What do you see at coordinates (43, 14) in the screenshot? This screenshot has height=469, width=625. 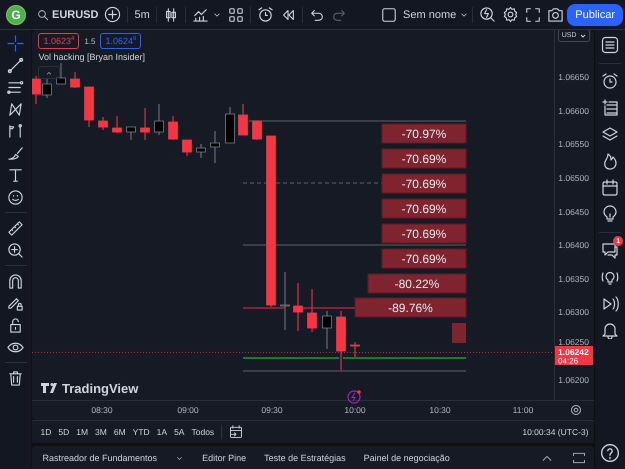 I see `search-icon` at bounding box center [43, 14].